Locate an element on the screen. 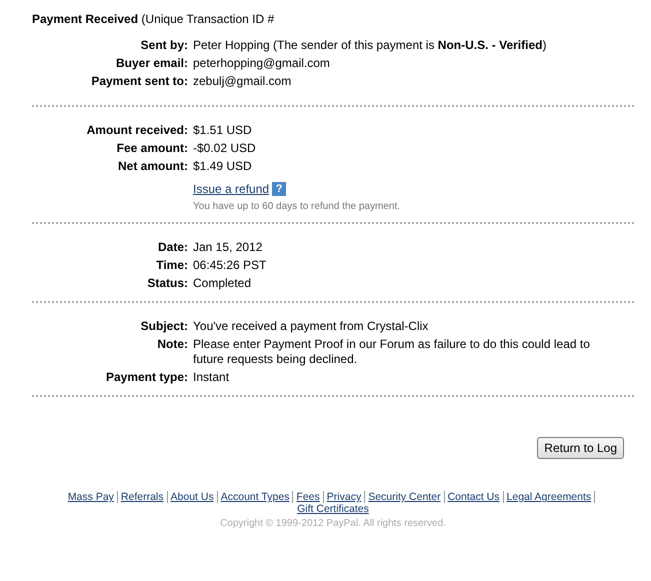 This screenshot has height=581, width=651. field-value: Please enter Payment Proof in our Forum as failure to do this could lead to future requests being declined. is located at coordinates (392, 352).